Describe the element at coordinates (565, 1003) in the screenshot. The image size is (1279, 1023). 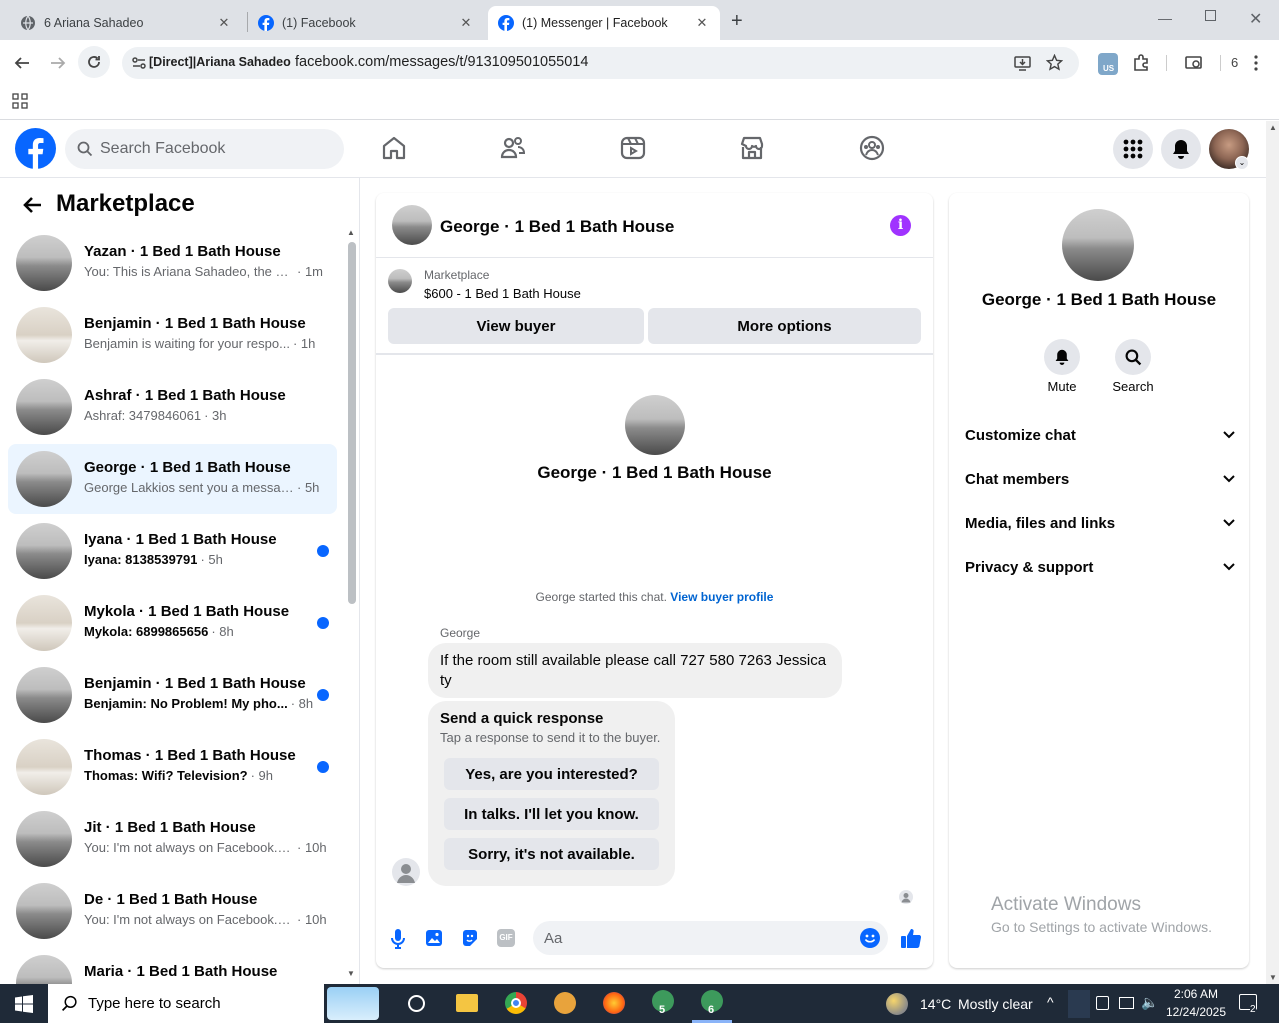
I see `app-icon` at that location.